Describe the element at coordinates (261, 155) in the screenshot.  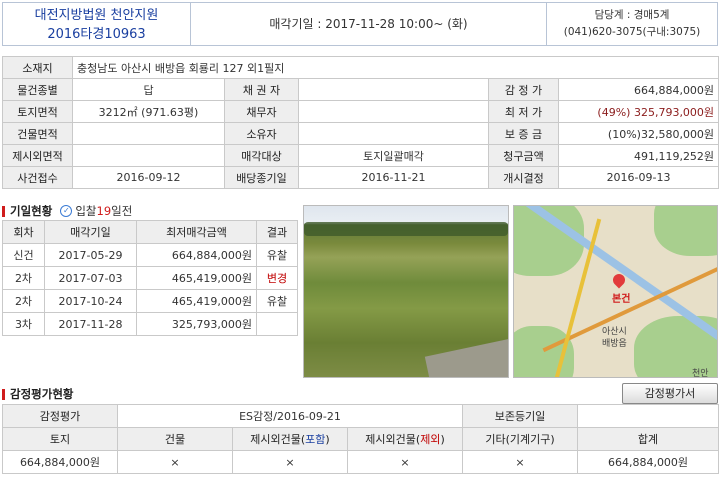
I see `info-label: 매각대상` at that location.